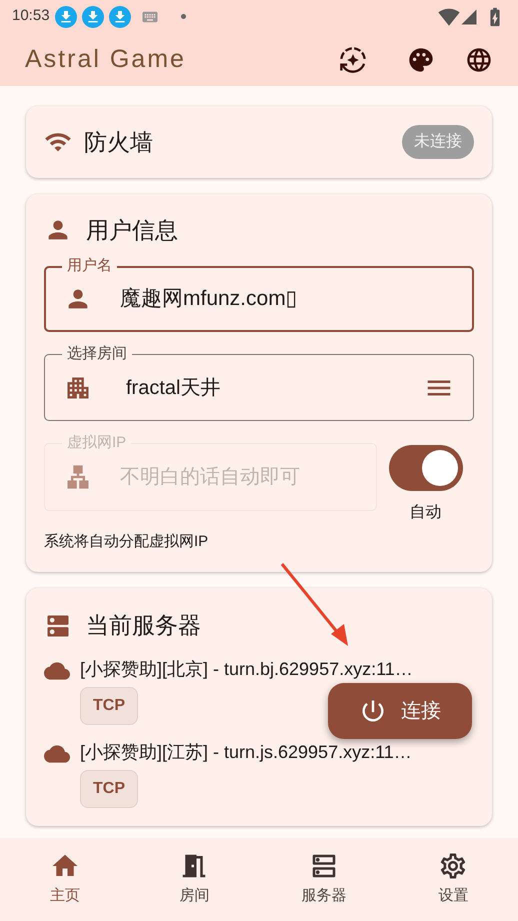 The image size is (518, 921). Describe the element at coordinates (210, 477) in the screenshot. I see `placeholder-text: 不明白的话自动即可` at that location.